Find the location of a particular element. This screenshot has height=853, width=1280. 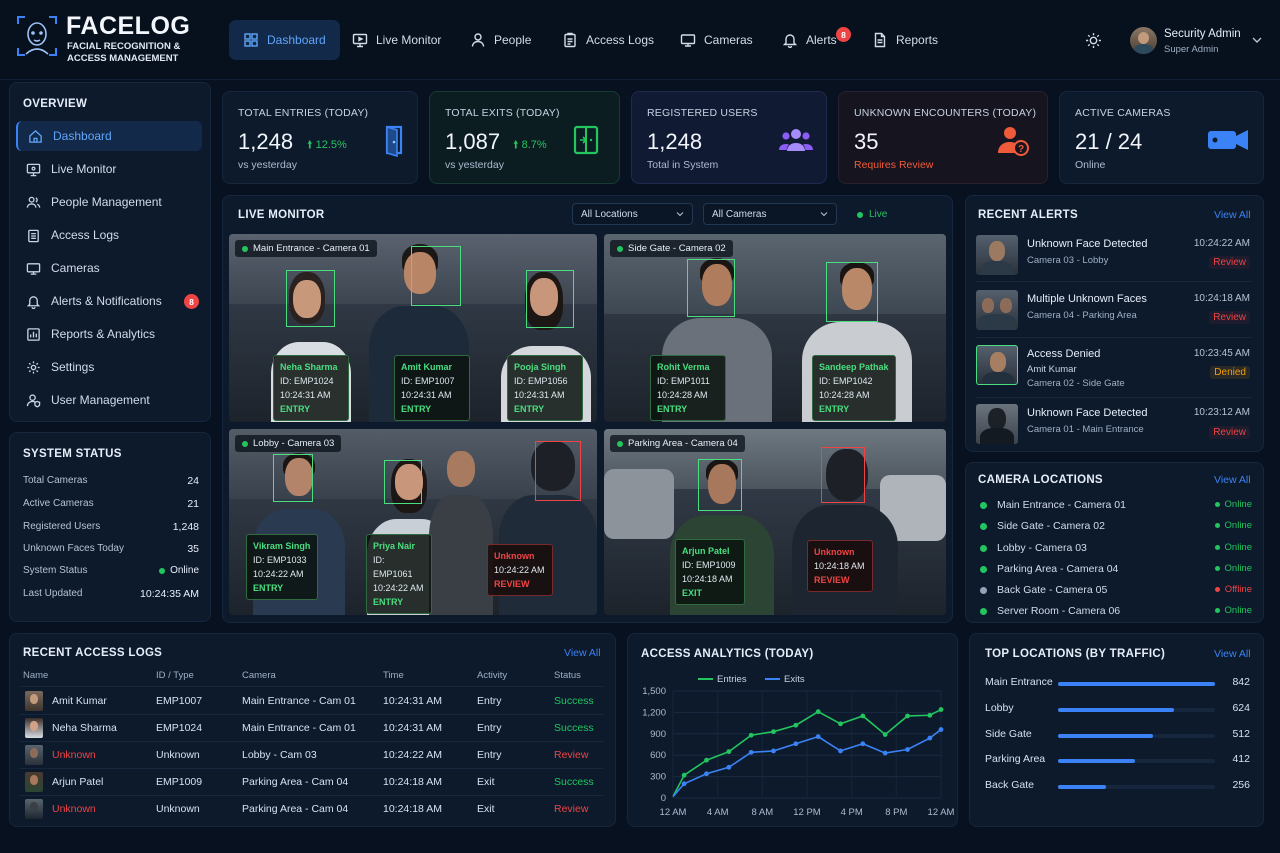

locations-select: All Locations is located at coordinates (632, 214).